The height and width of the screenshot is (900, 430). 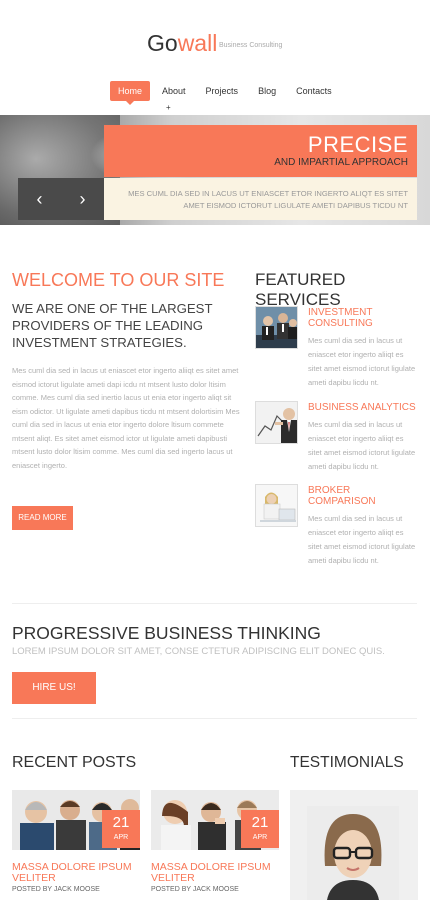 What do you see at coordinates (162, 43) in the screenshot?
I see `logo-text-main: Go` at bounding box center [162, 43].